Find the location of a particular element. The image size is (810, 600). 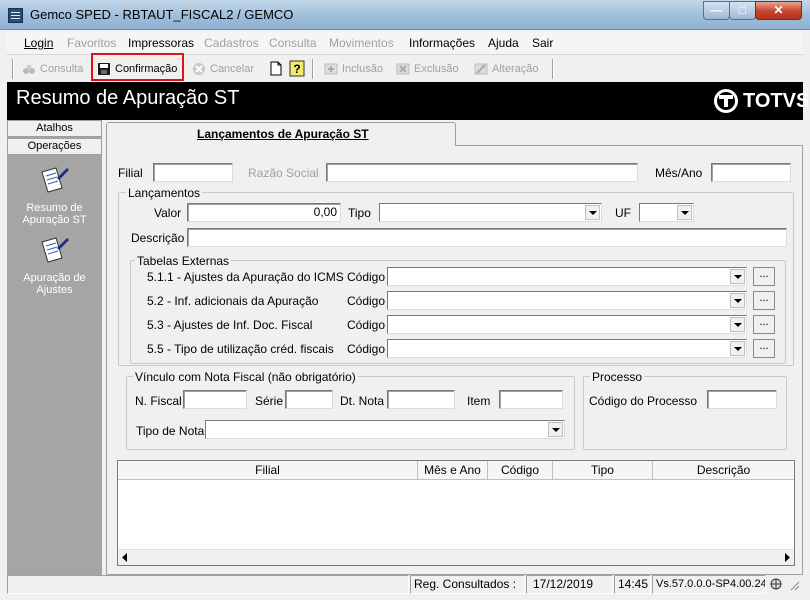

dt-nota-input is located at coordinates (421, 399).